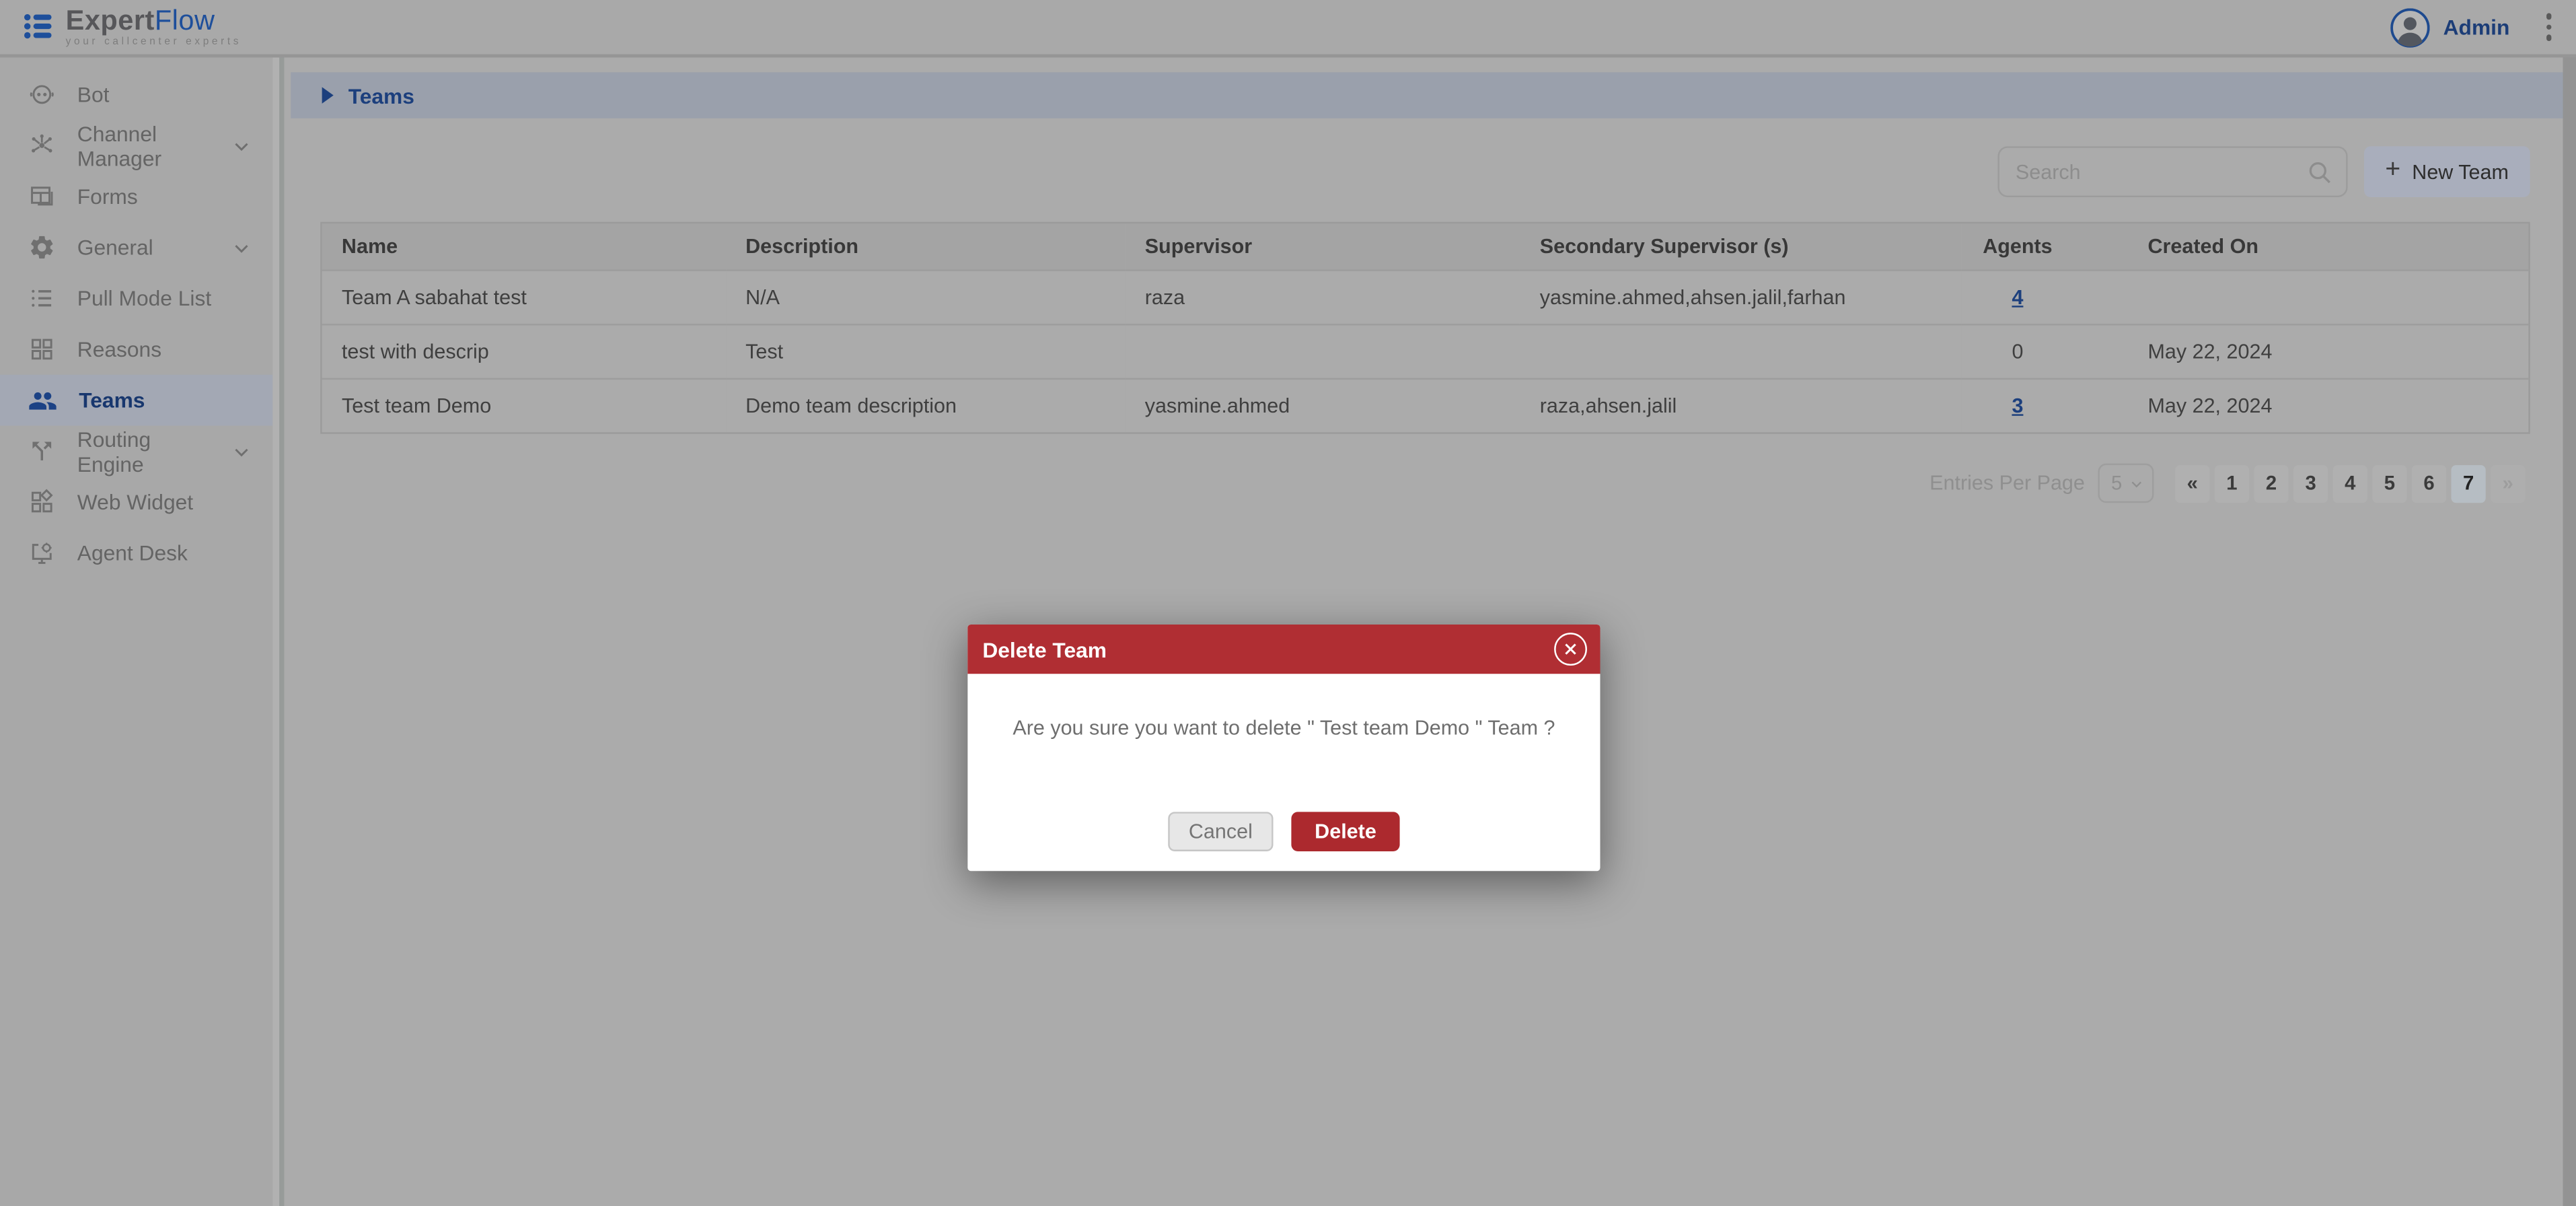 This screenshot has height=1206, width=2576. I want to click on avatar, so click(2410, 27).